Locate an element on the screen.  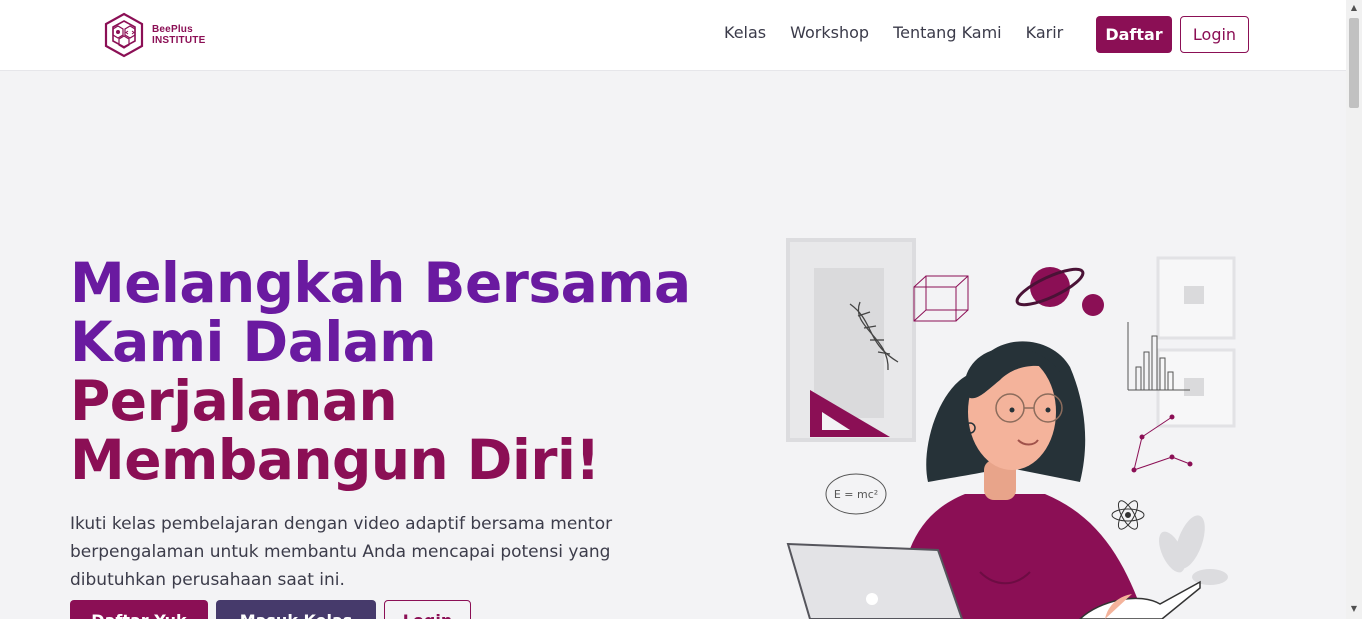
laptop-icon is located at coordinates (875, 580).